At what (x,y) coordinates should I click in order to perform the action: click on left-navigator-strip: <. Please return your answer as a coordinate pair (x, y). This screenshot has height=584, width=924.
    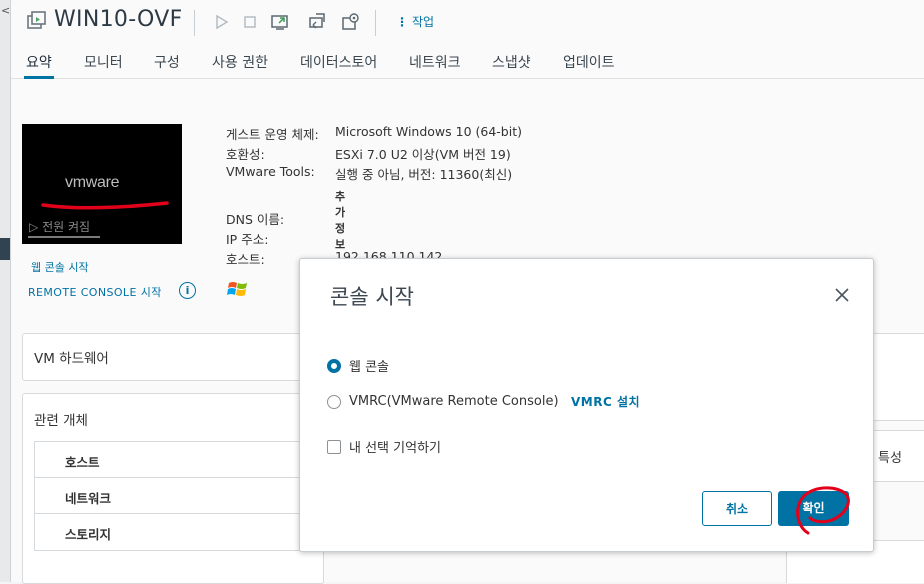
    Looking at the image, I should click on (5, 291).